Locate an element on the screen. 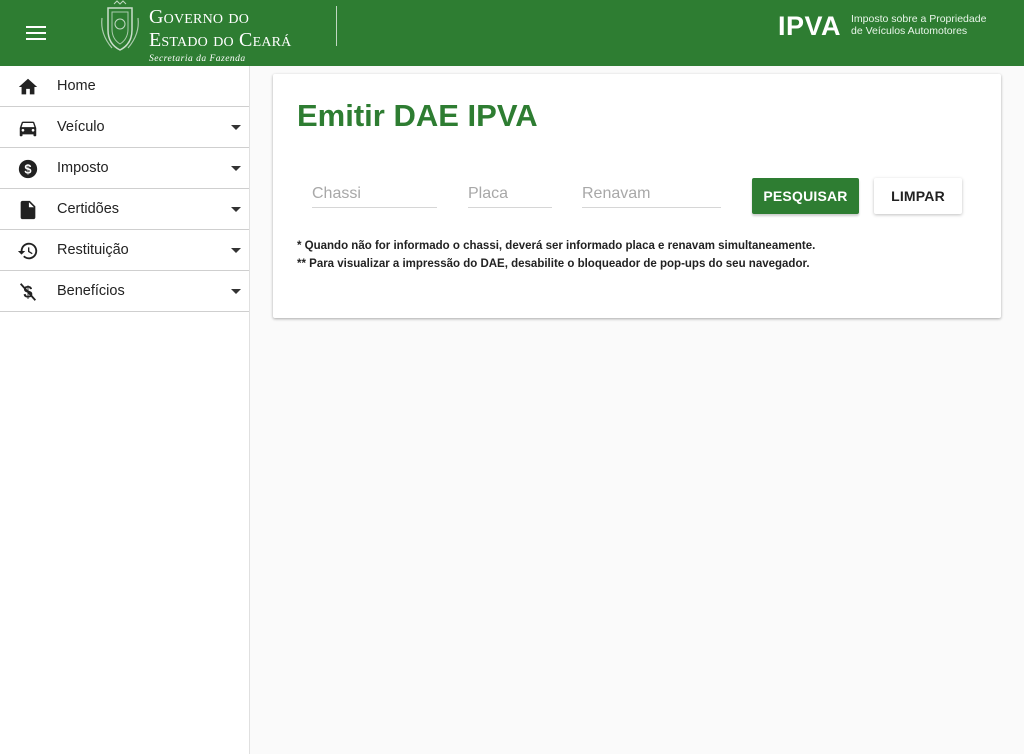  sidebar-item-veiculo: Veículo is located at coordinates (124, 127).